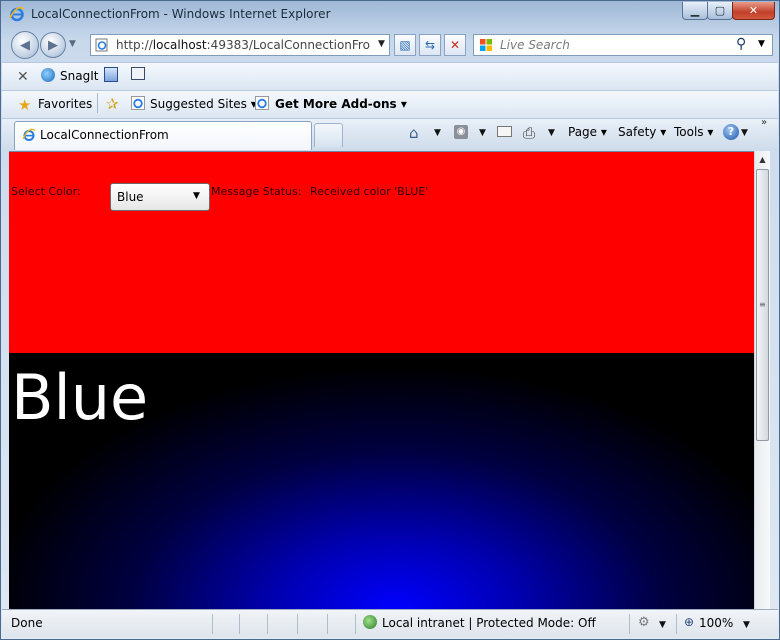  I want to click on toolbar-divider, so click(97, 103).